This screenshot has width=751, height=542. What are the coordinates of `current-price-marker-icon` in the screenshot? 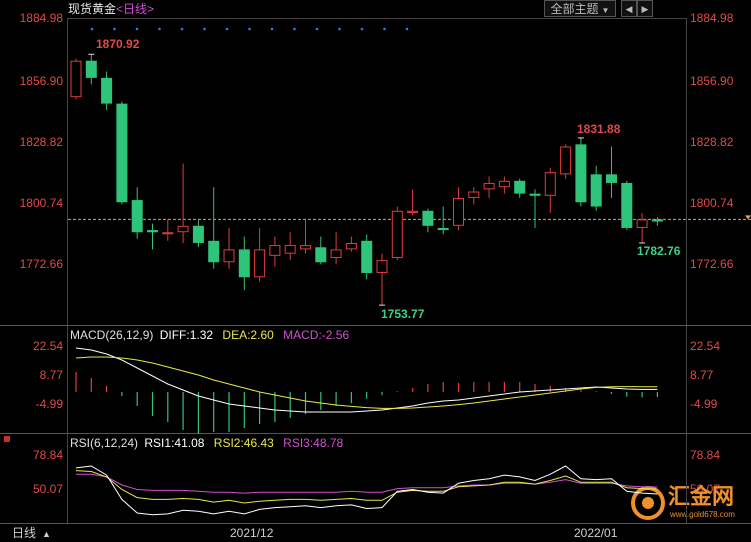 It's located at (748, 217).